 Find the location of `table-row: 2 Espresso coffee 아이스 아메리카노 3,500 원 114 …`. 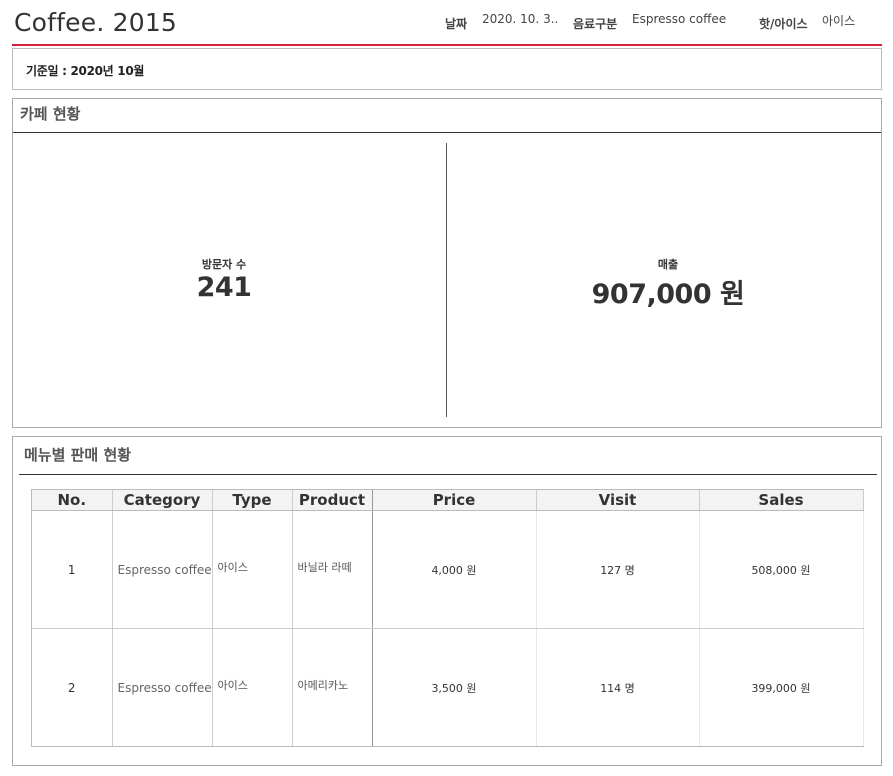

table-row: 2 Espresso coffee 아이스 아메리카노 3,500 원 114 … is located at coordinates (448, 687).